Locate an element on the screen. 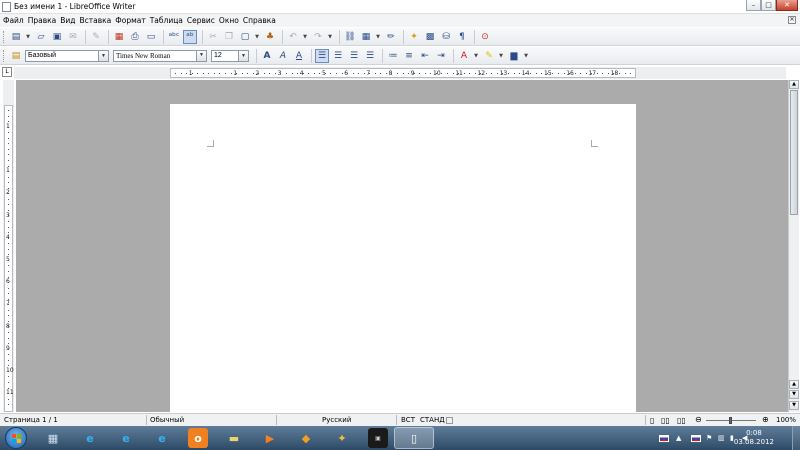  menu-tools: Сервис is located at coordinates (203, 20).